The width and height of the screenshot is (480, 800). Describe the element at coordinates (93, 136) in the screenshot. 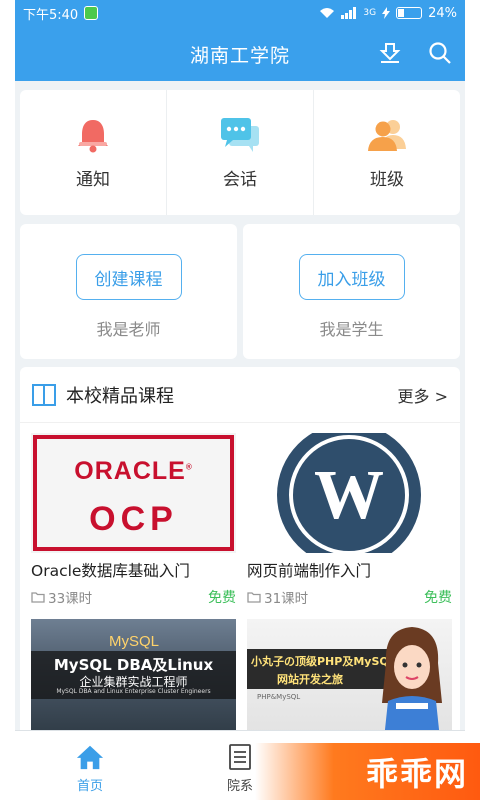

I see `bell-icon` at that location.